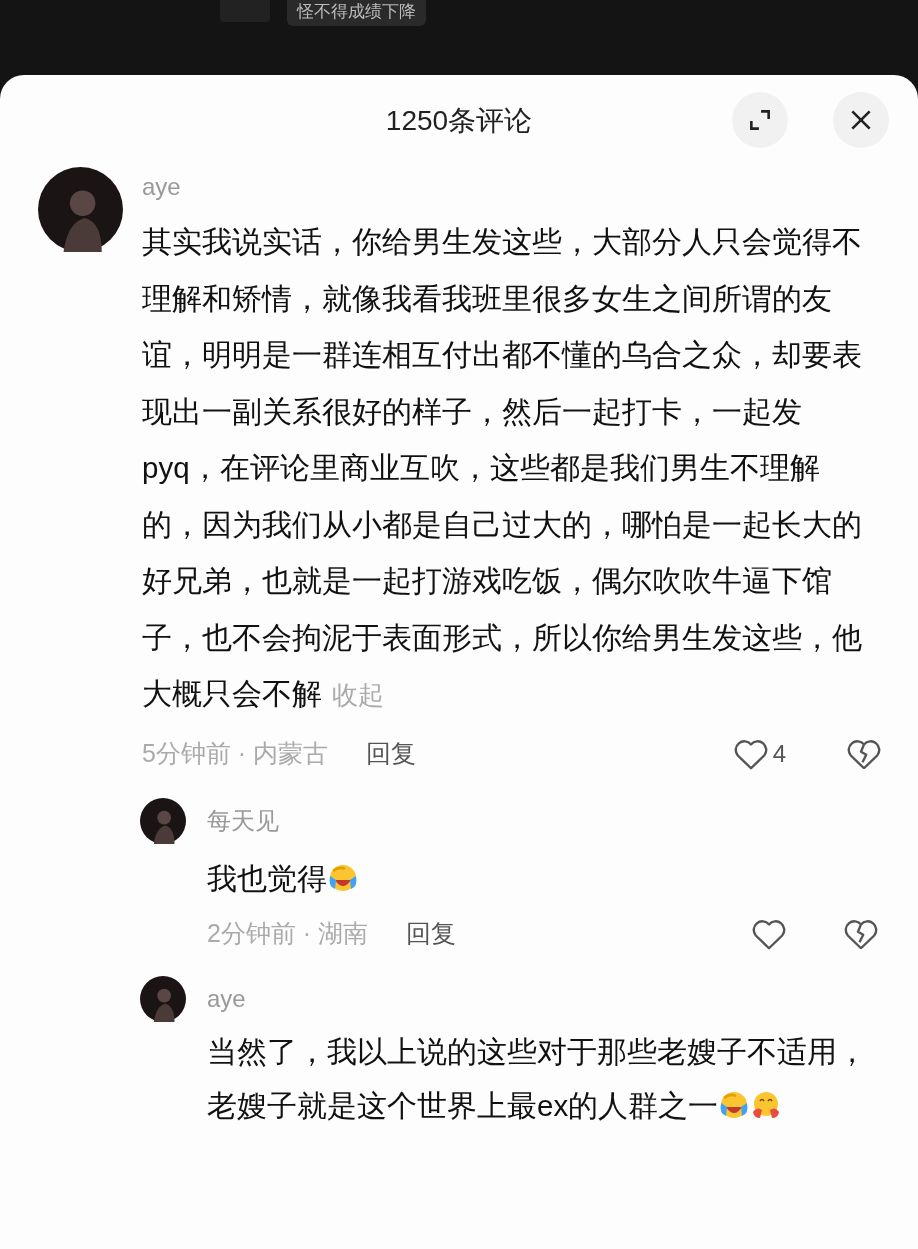 Image resolution: width=918 pixels, height=1249 pixels. I want to click on expand-icon, so click(760, 120).